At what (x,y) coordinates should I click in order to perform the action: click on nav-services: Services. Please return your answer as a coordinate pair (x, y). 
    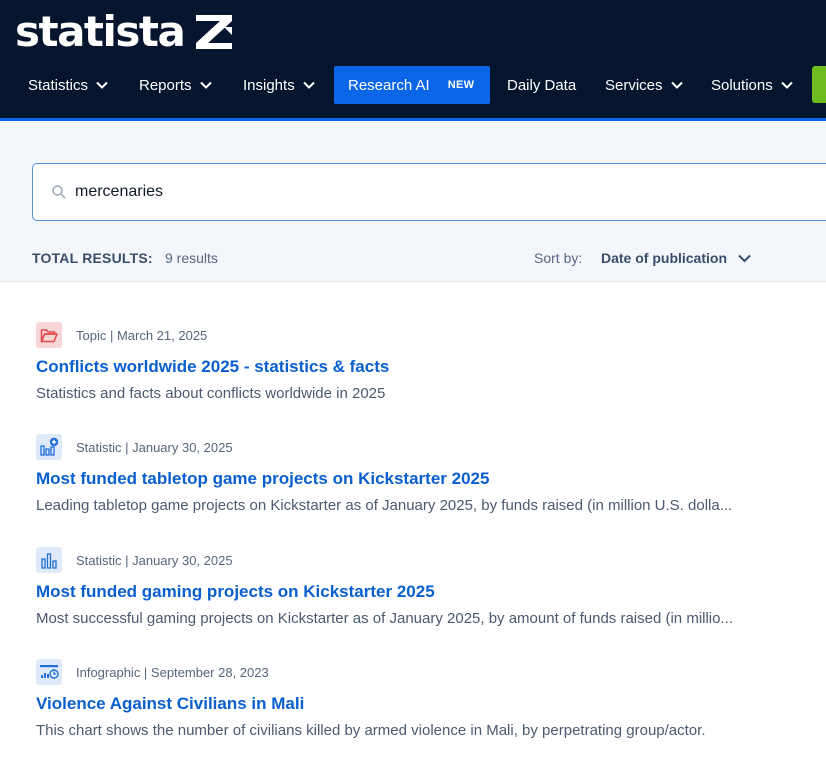
    Looking at the image, I should click on (644, 85).